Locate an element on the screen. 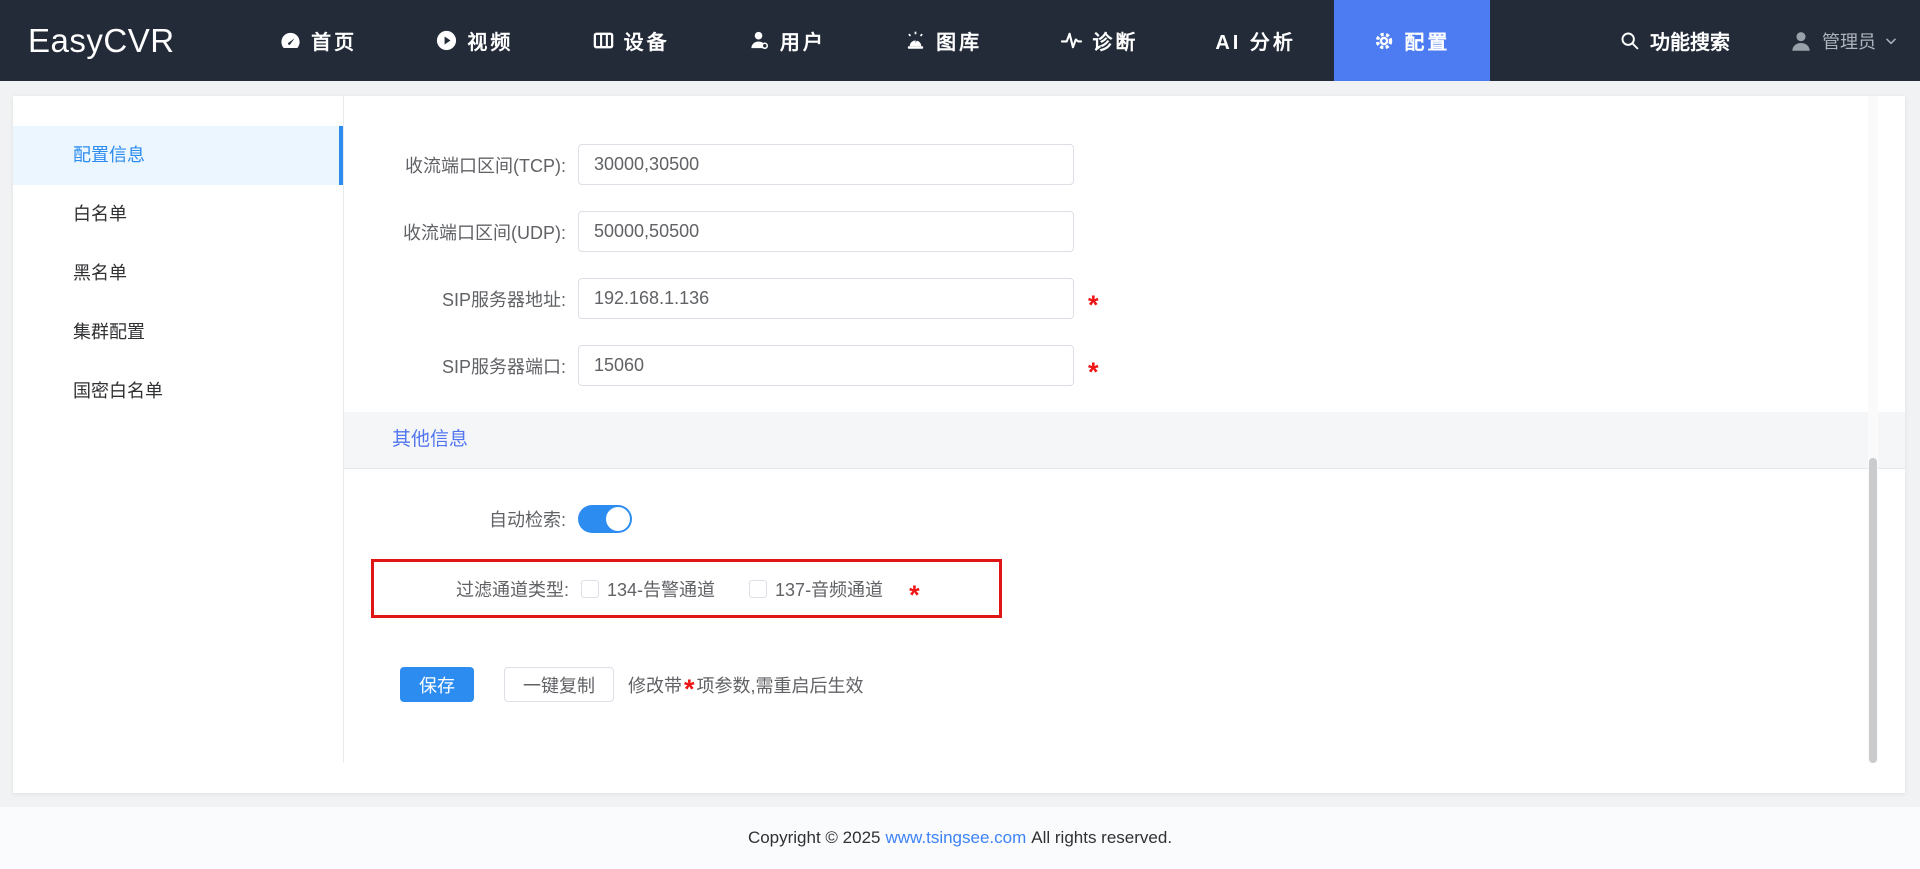 This screenshot has height=869, width=1920. nav-item-label: 设备 is located at coordinates (646, 43).